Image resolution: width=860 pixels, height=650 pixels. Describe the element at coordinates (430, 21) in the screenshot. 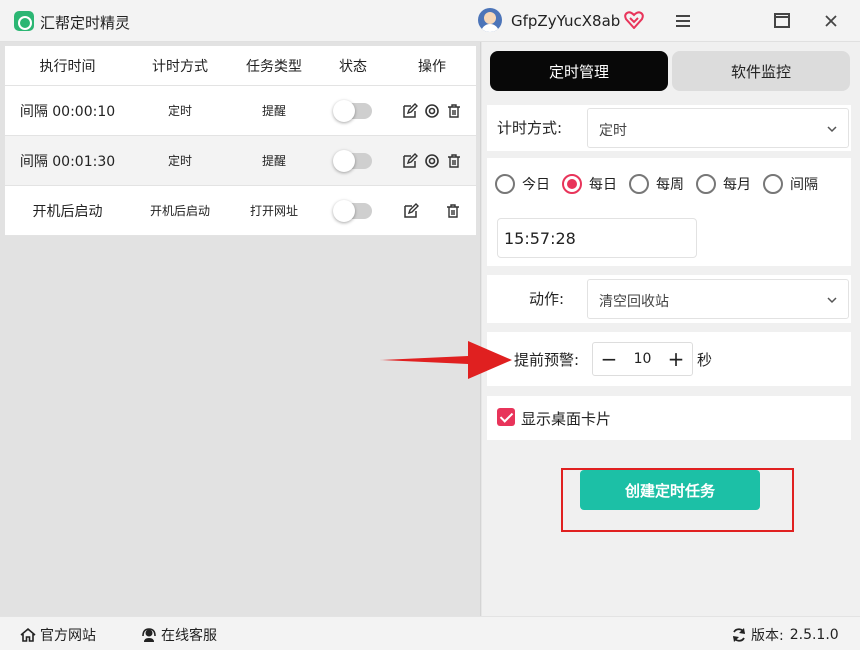

I see `title-bar: 汇帮定时精灵 GfpZyYucX8ab` at that location.